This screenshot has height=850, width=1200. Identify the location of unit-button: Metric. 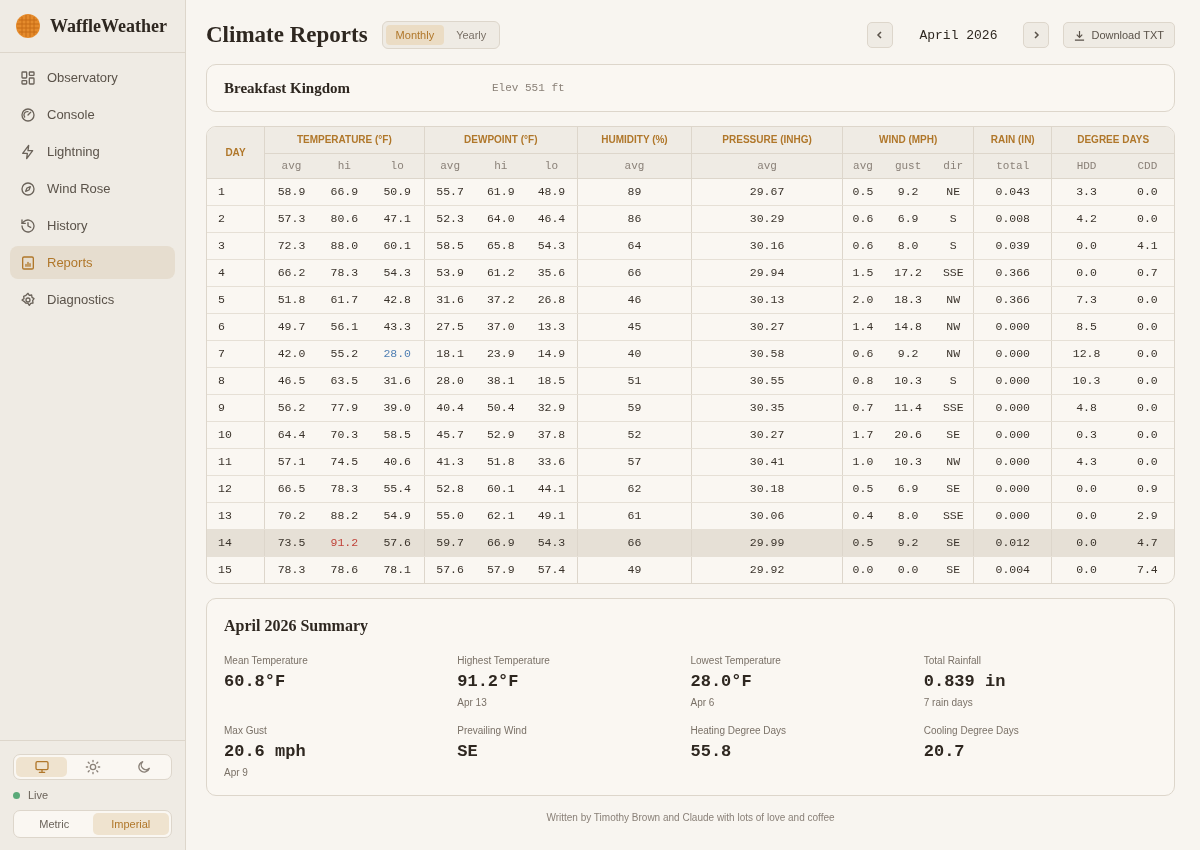
(54, 824).